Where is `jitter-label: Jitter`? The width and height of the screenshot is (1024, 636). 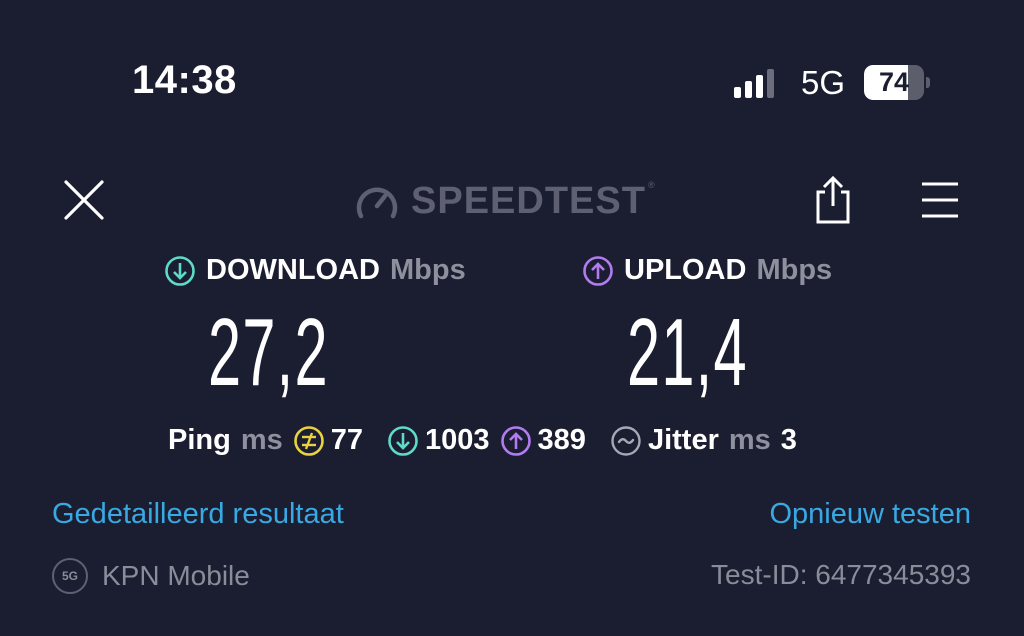
jitter-label: Jitter is located at coordinates (683, 440).